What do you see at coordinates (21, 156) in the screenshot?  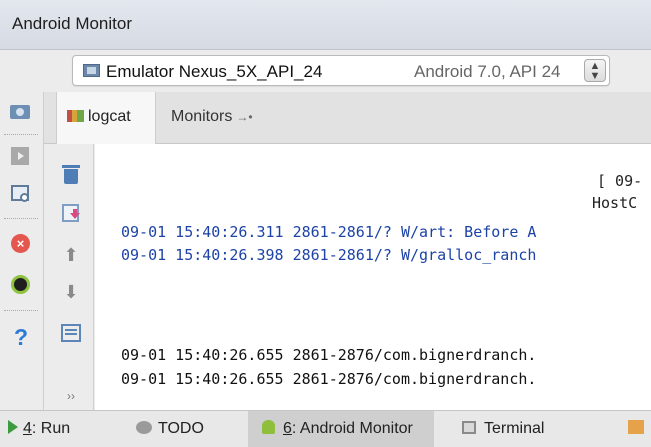 I see `screen-record-icon` at bounding box center [21, 156].